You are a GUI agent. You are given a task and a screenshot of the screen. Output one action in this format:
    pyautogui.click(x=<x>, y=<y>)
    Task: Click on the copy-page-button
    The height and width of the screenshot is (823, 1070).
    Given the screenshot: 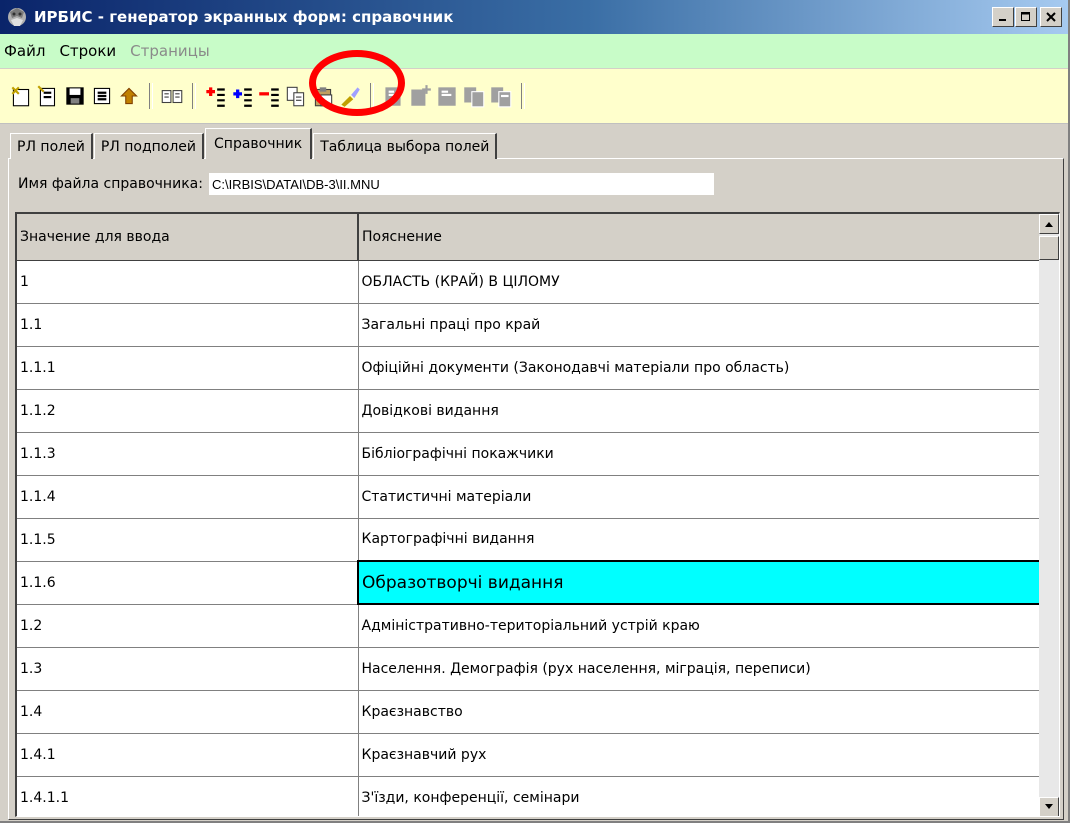 What is the action you would take?
    pyautogui.click(x=474, y=96)
    